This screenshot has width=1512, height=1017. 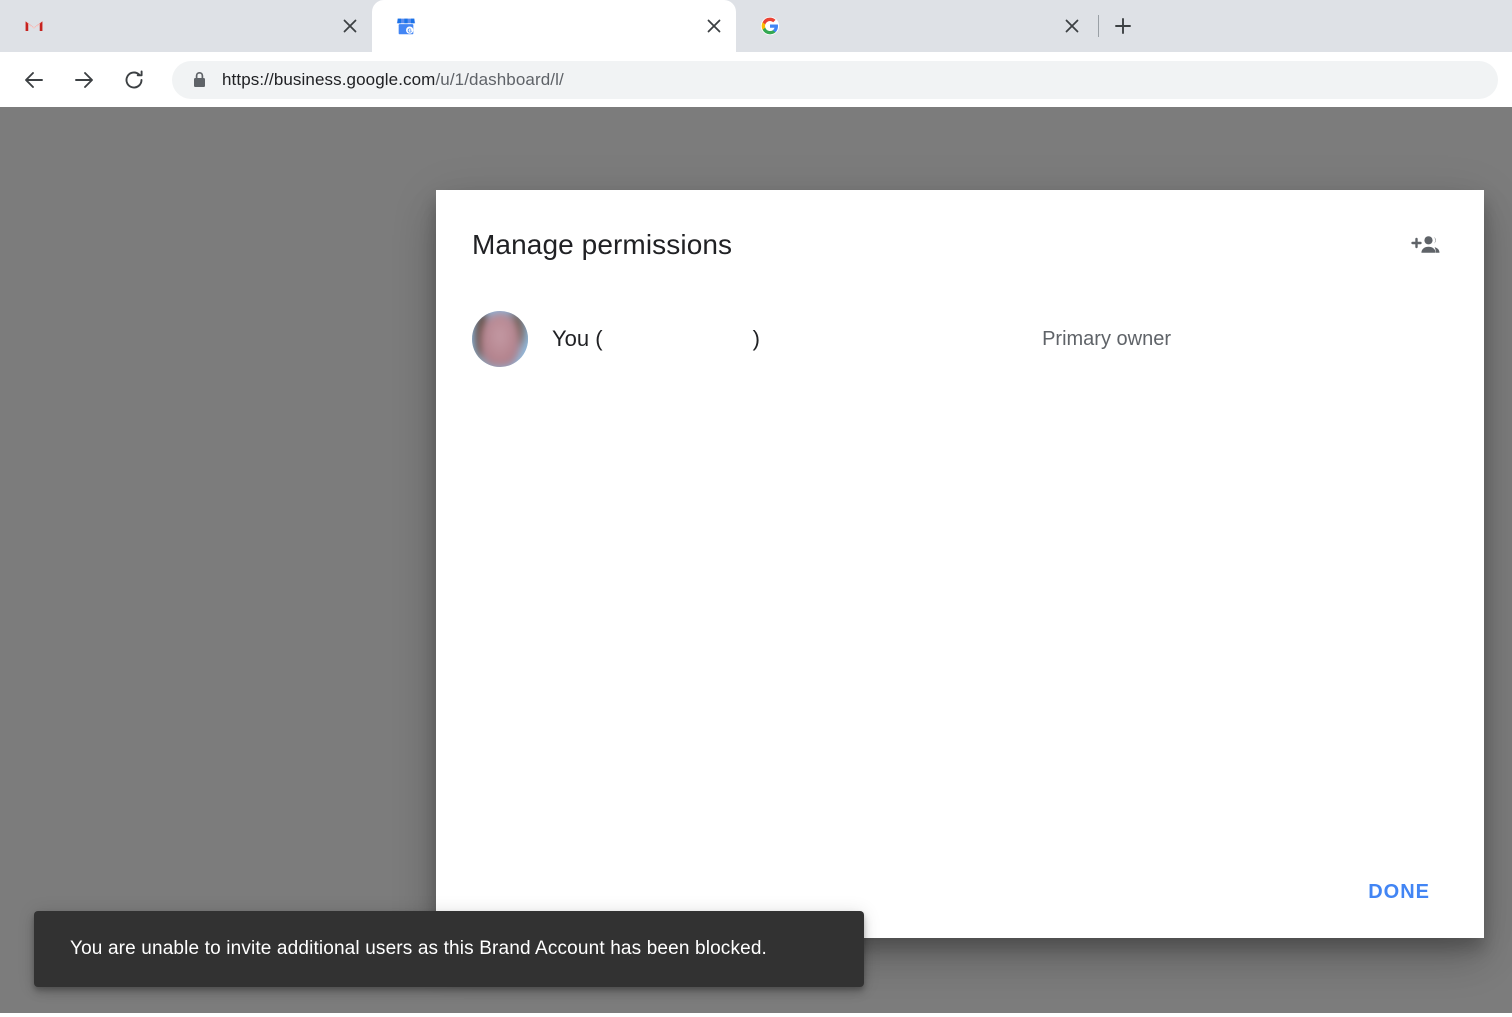 I want to click on dialog-header: Manage permissions, so click(x=960, y=245).